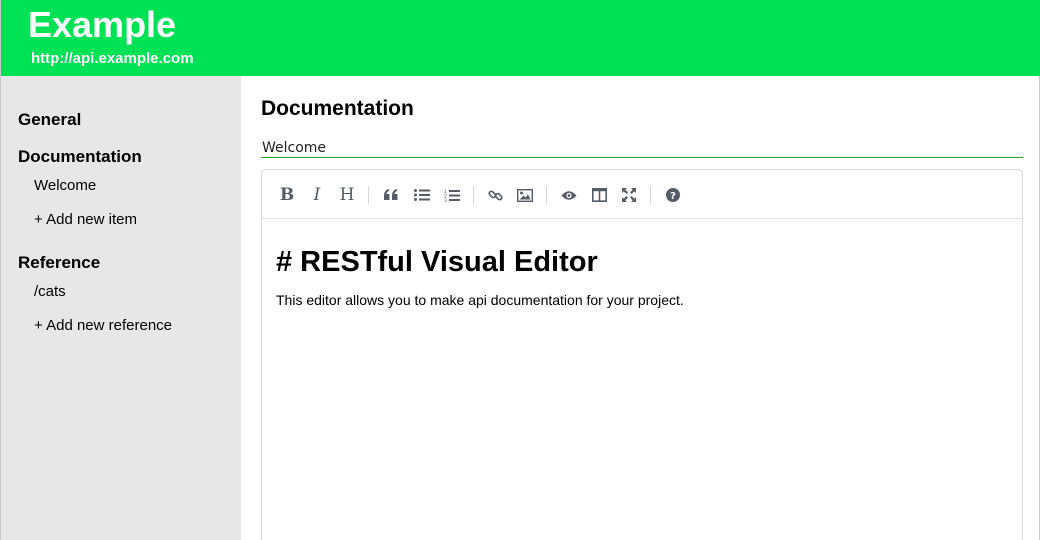  Describe the element at coordinates (103, 326) in the screenshot. I see `add-new-reference-link: + Add new reference` at that location.